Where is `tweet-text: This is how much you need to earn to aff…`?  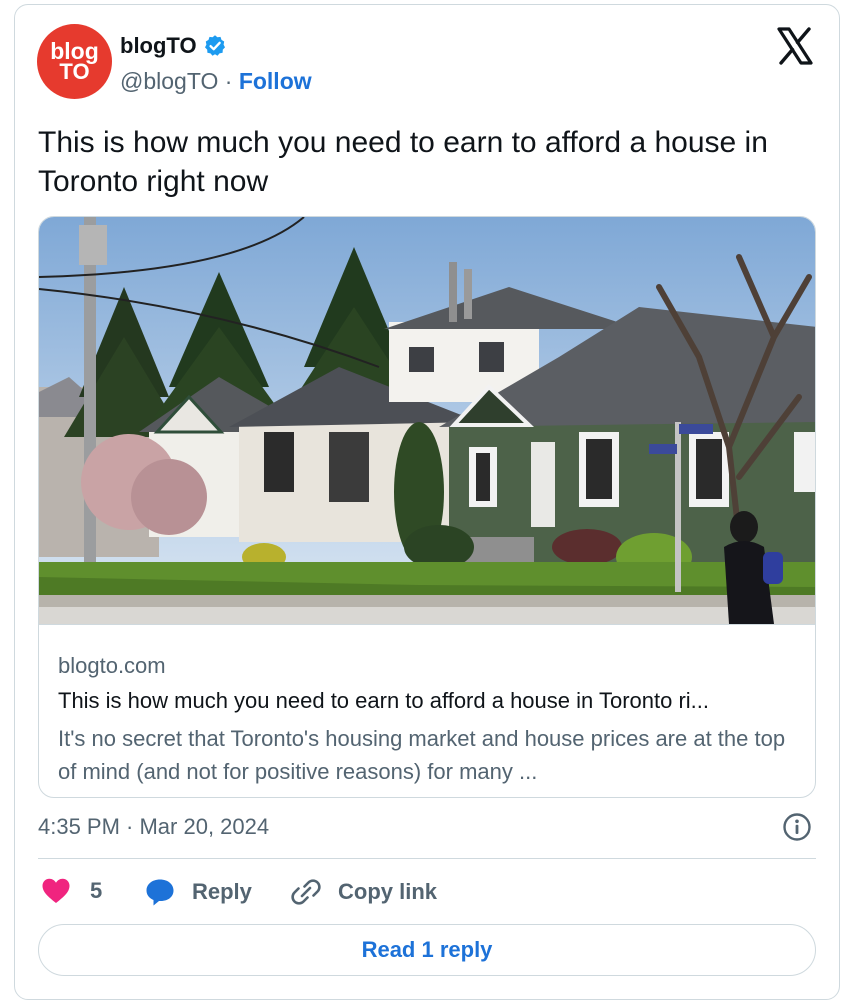
tweet-text: This is how much you need to earn to aff… is located at coordinates (403, 162).